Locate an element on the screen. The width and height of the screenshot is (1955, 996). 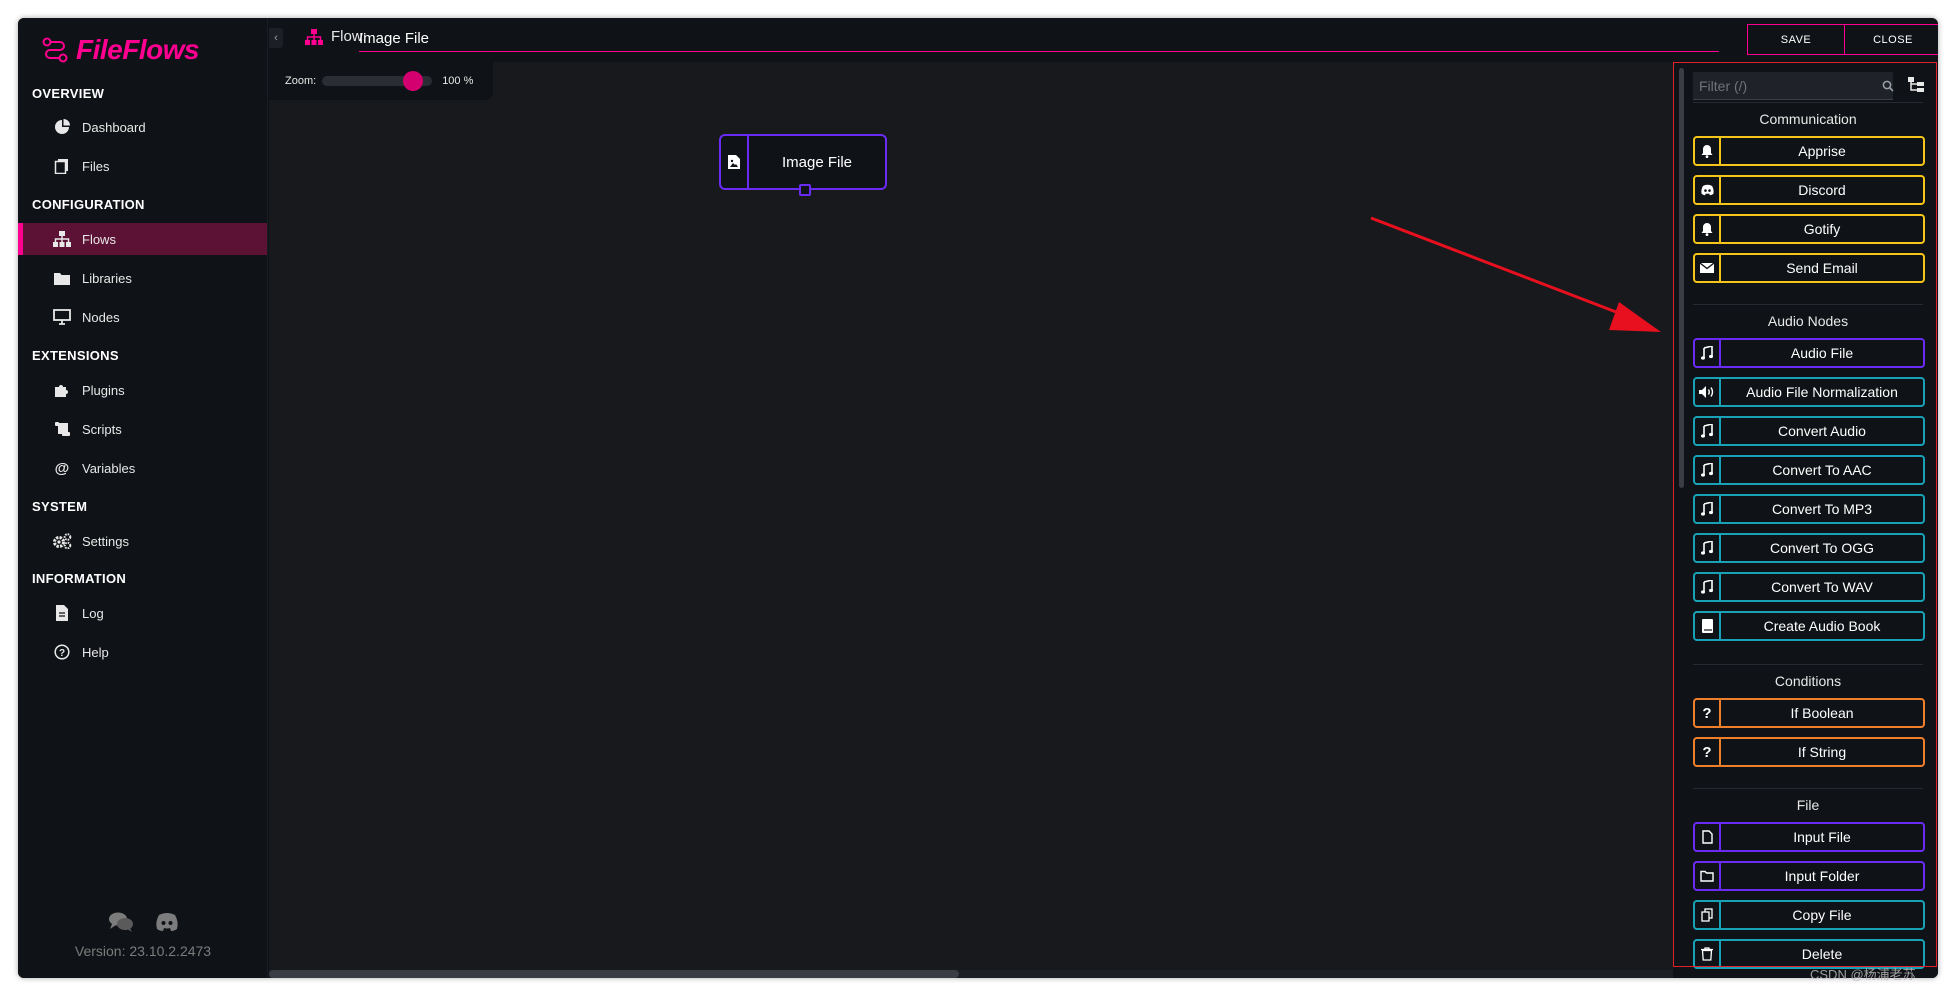
element-if-string: ? If String is located at coordinates (1809, 752).